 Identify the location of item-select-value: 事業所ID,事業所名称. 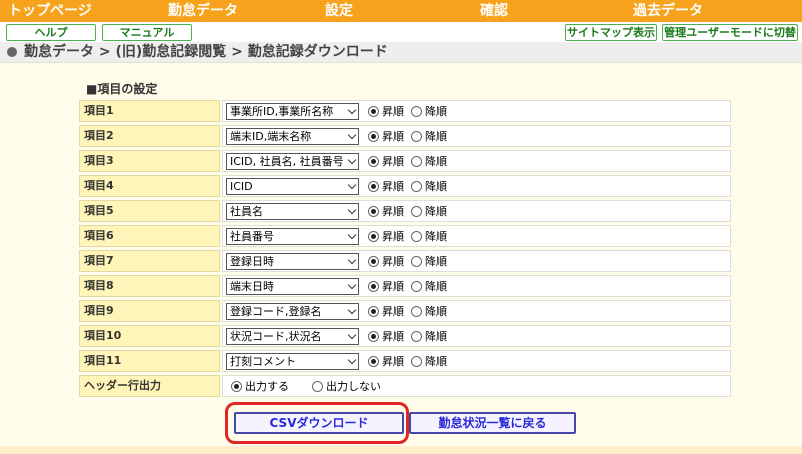
(282, 111).